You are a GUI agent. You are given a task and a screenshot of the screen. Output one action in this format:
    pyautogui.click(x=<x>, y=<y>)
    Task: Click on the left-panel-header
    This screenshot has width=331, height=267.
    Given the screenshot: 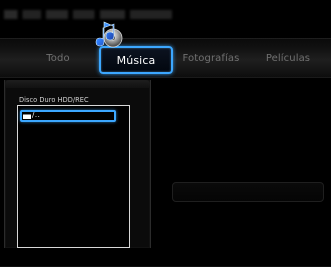 What is the action you would take?
    pyautogui.click(x=77, y=84)
    